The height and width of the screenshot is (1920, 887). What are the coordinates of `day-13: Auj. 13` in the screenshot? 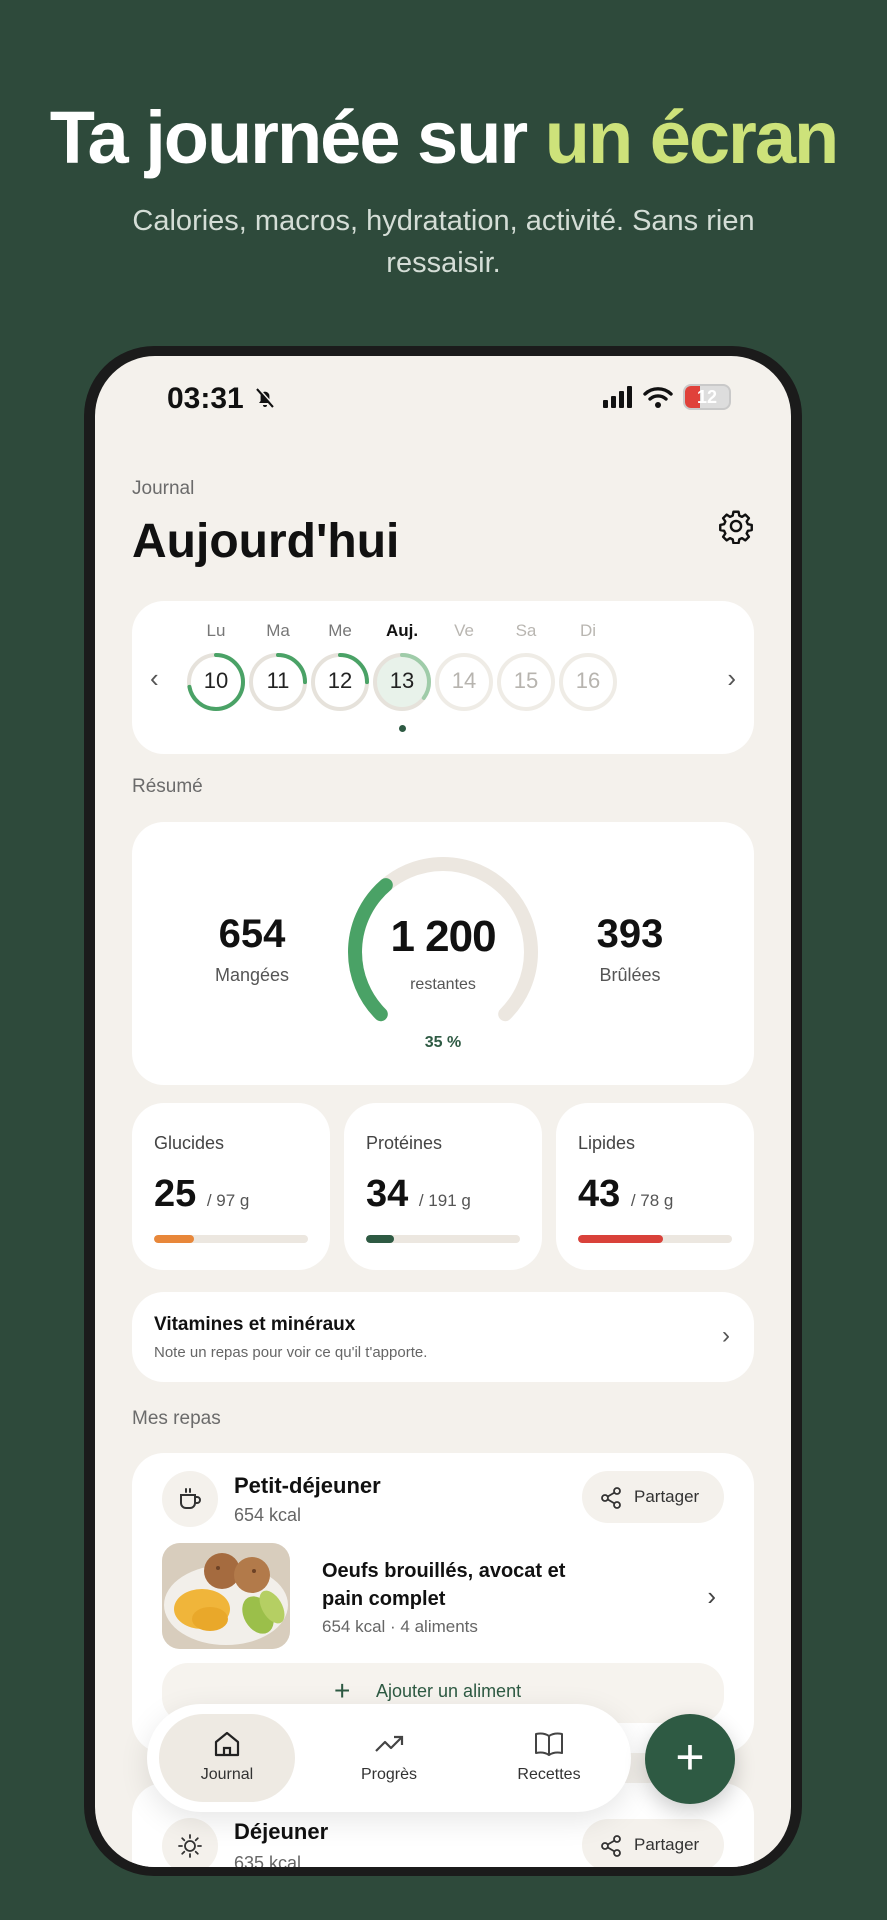 It's located at (402, 676).